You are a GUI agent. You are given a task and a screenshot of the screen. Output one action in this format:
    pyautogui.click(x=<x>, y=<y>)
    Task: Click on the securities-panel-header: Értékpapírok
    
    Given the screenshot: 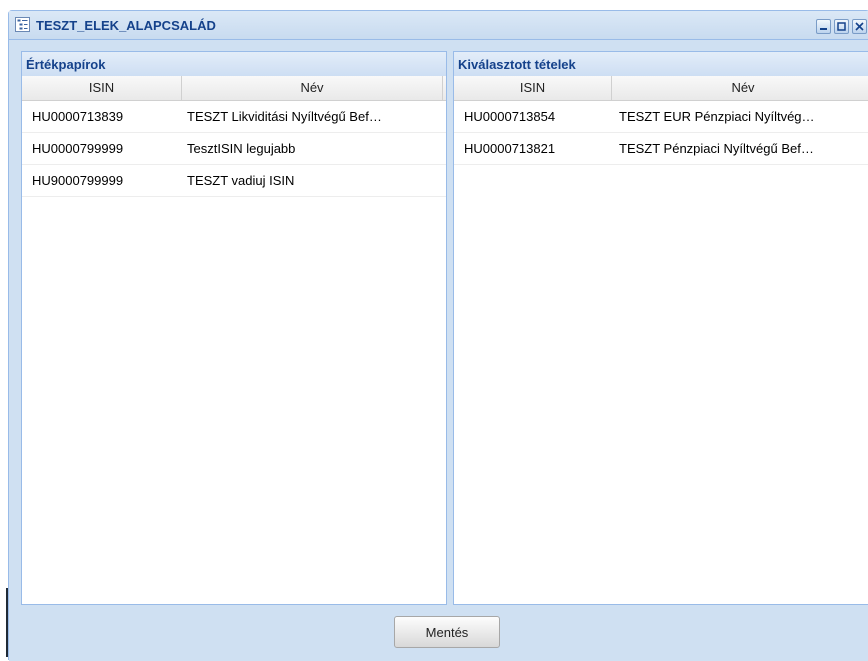 What is the action you would take?
    pyautogui.click(x=234, y=64)
    